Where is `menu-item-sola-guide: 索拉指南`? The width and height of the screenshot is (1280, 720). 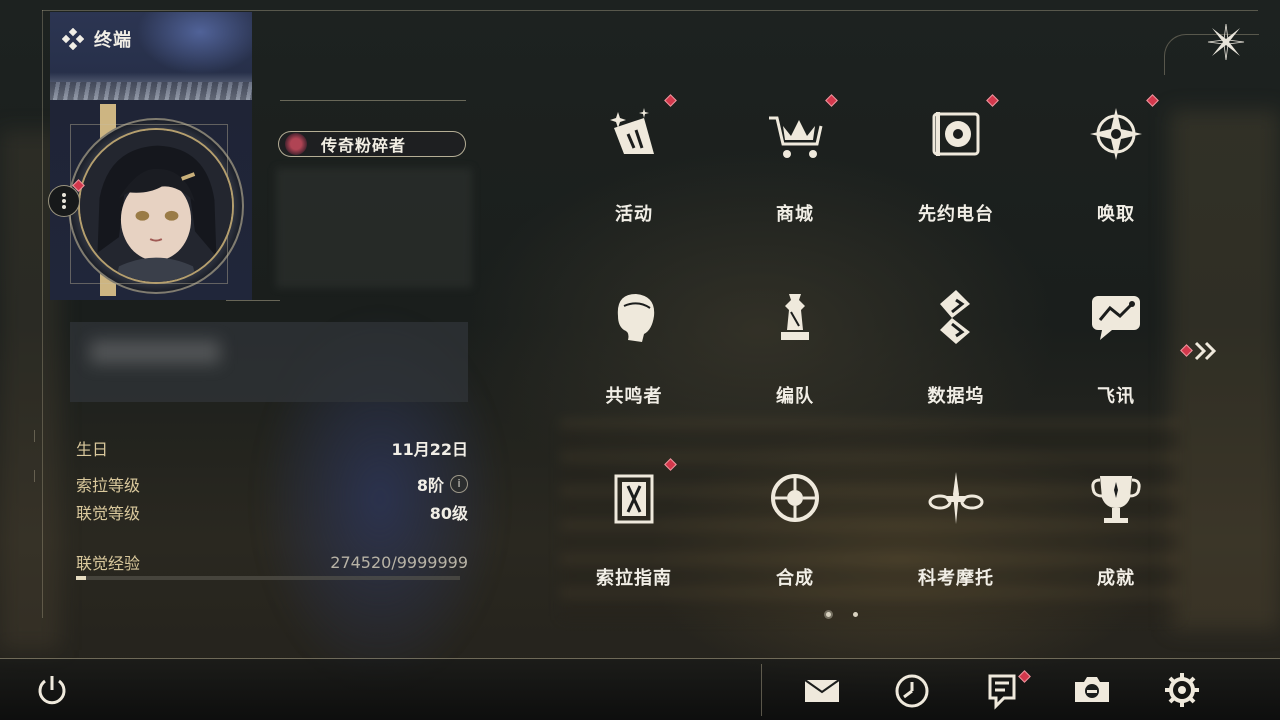 menu-item-sola-guide: 索拉指南 is located at coordinates (634, 533).